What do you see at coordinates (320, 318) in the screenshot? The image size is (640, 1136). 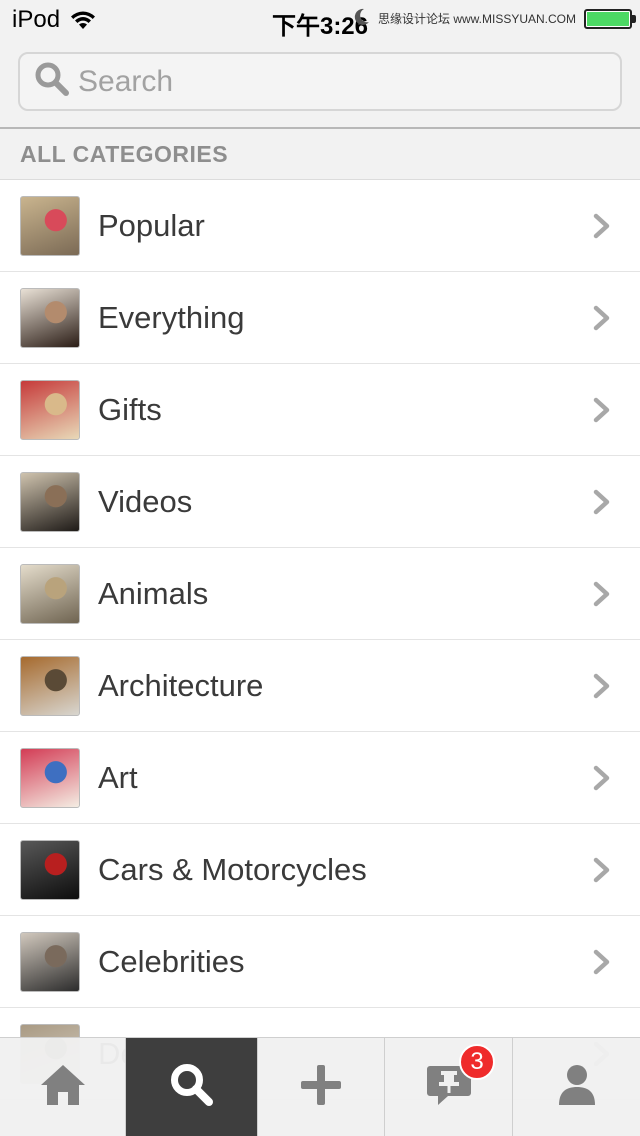 I see `category-row: Everything` at bounding box center [320, 318].